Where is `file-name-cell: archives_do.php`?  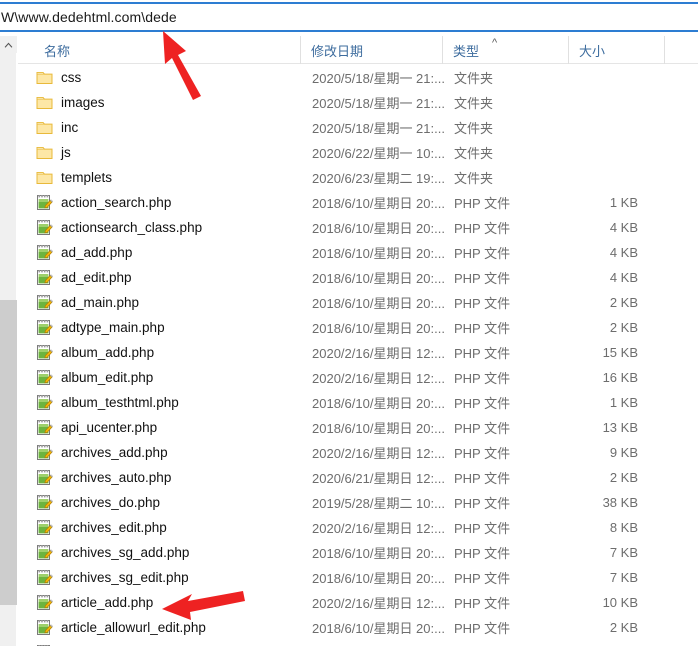
file-name-cell: archives_do.php is located at coordinates (95, 502).